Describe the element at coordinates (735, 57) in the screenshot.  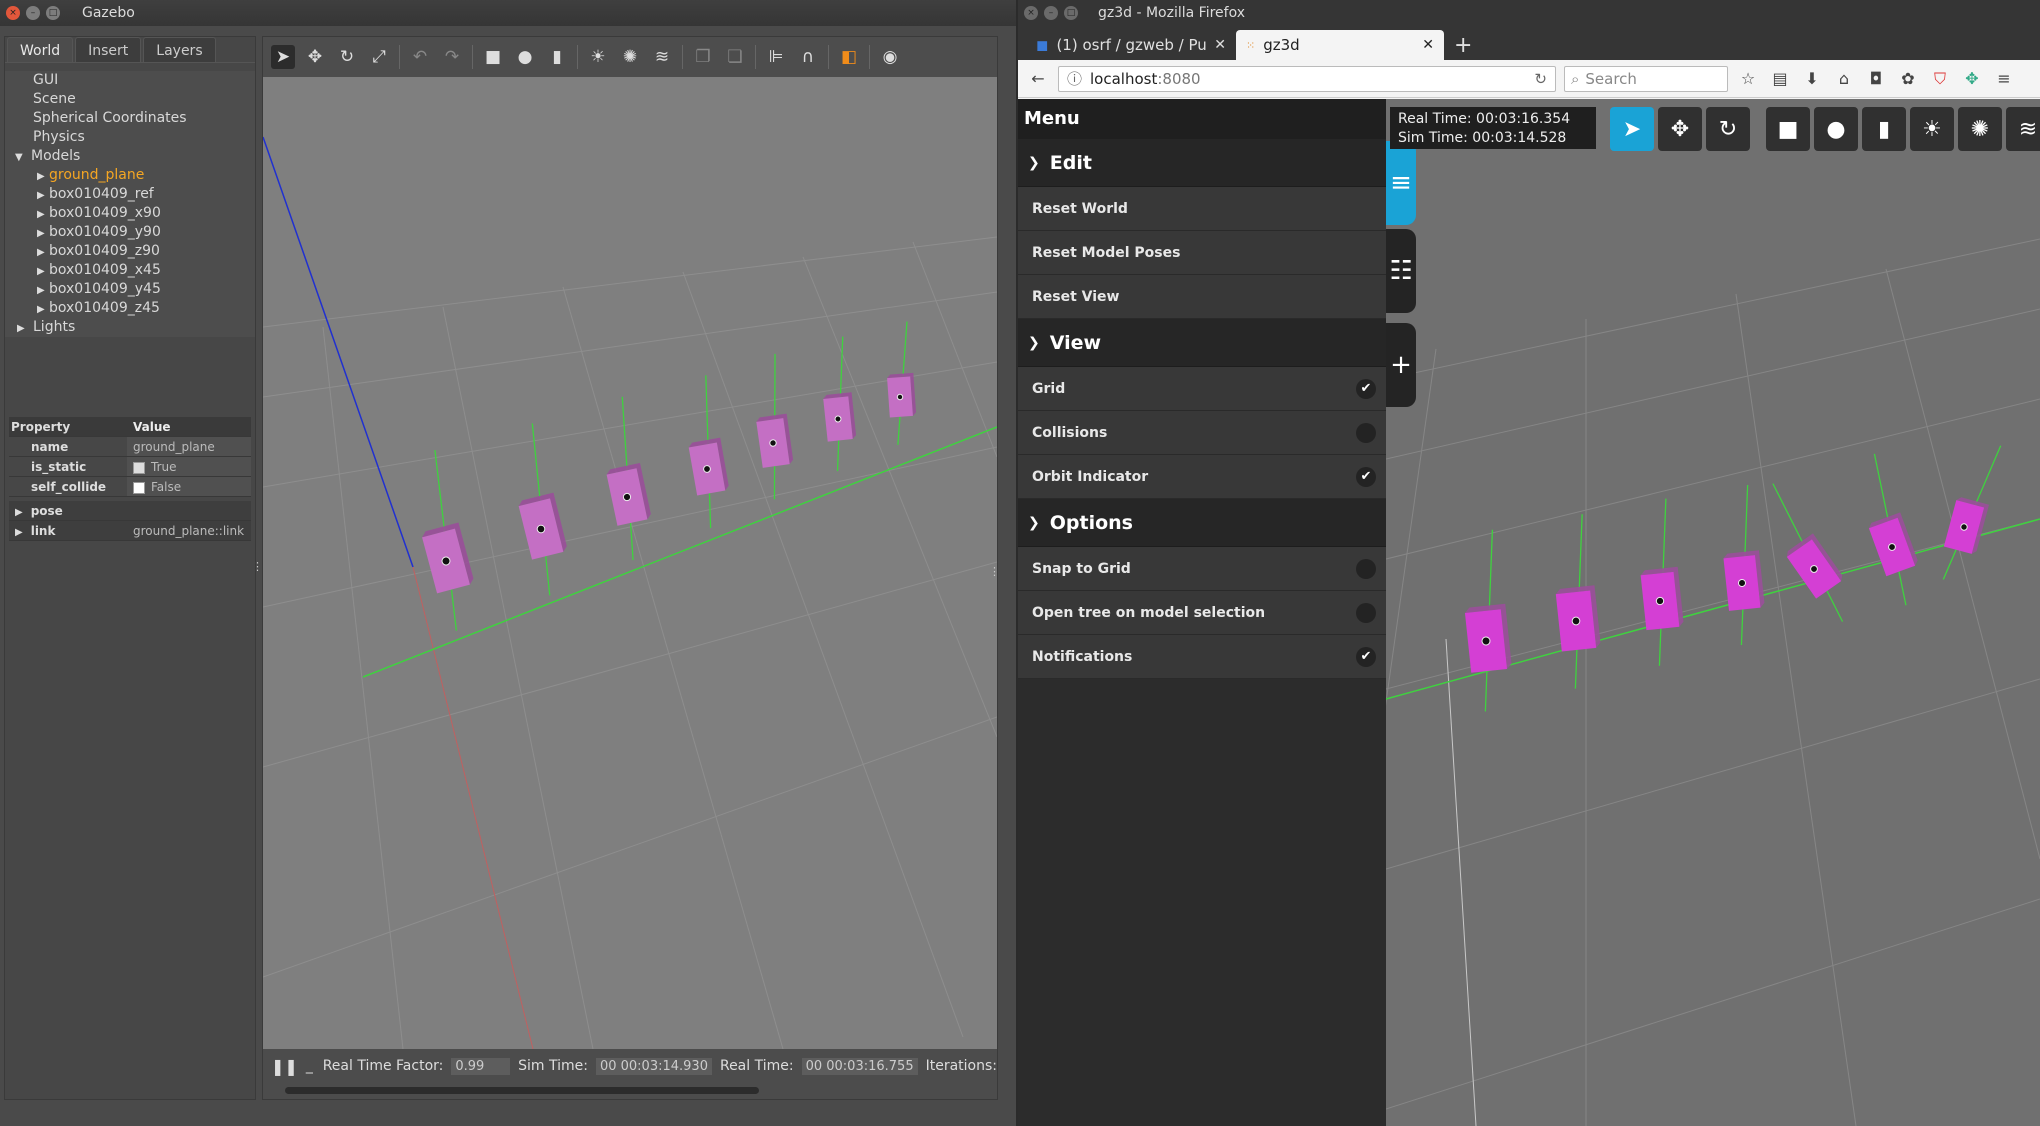
I see `paste-icon: ❏` at that location.